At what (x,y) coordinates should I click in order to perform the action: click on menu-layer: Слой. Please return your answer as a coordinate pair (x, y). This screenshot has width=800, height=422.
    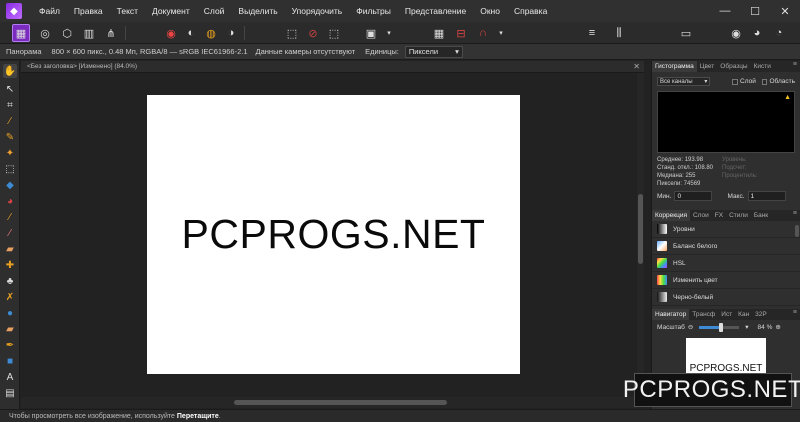
    Looking at the image, I should click on (214, 11).